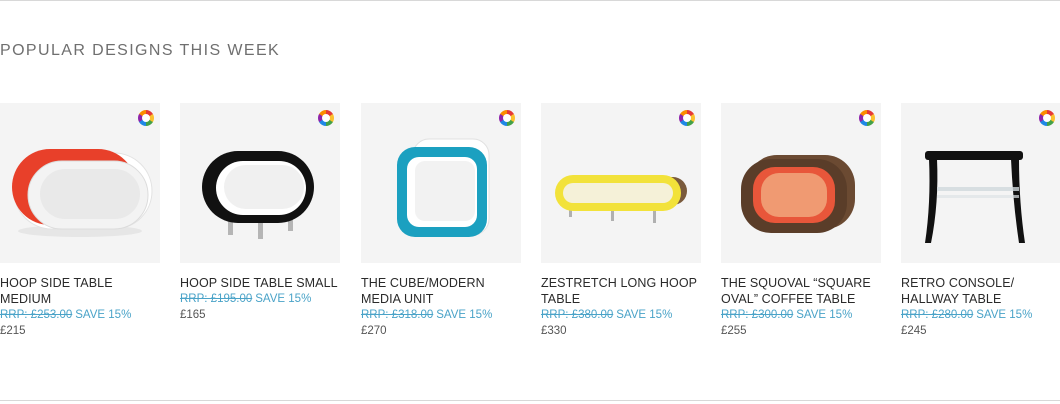 Image resolution: width=1060 pixels, height=404 pixels. I want to click on sale-price: £330, so click(554, 331).